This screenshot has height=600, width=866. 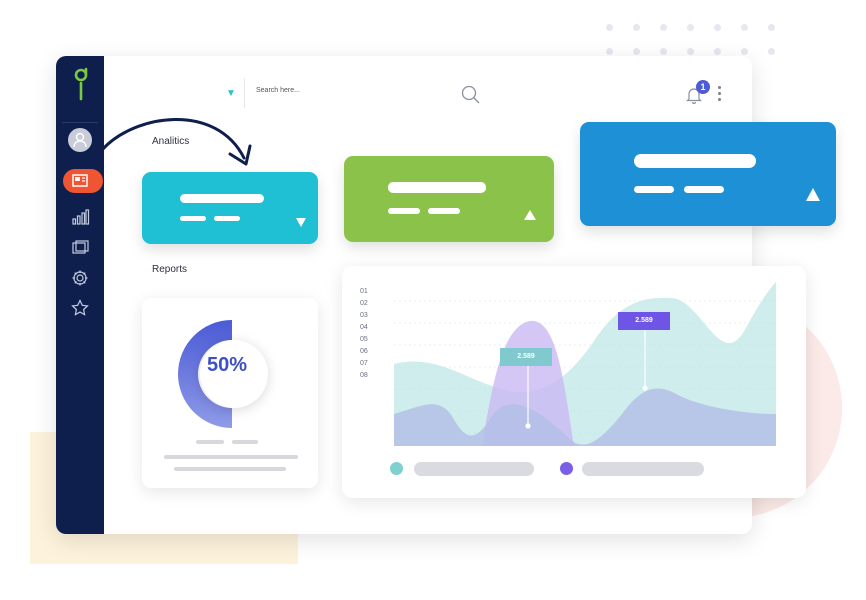 I want to click on user-icon, so click(x=80, y=140).